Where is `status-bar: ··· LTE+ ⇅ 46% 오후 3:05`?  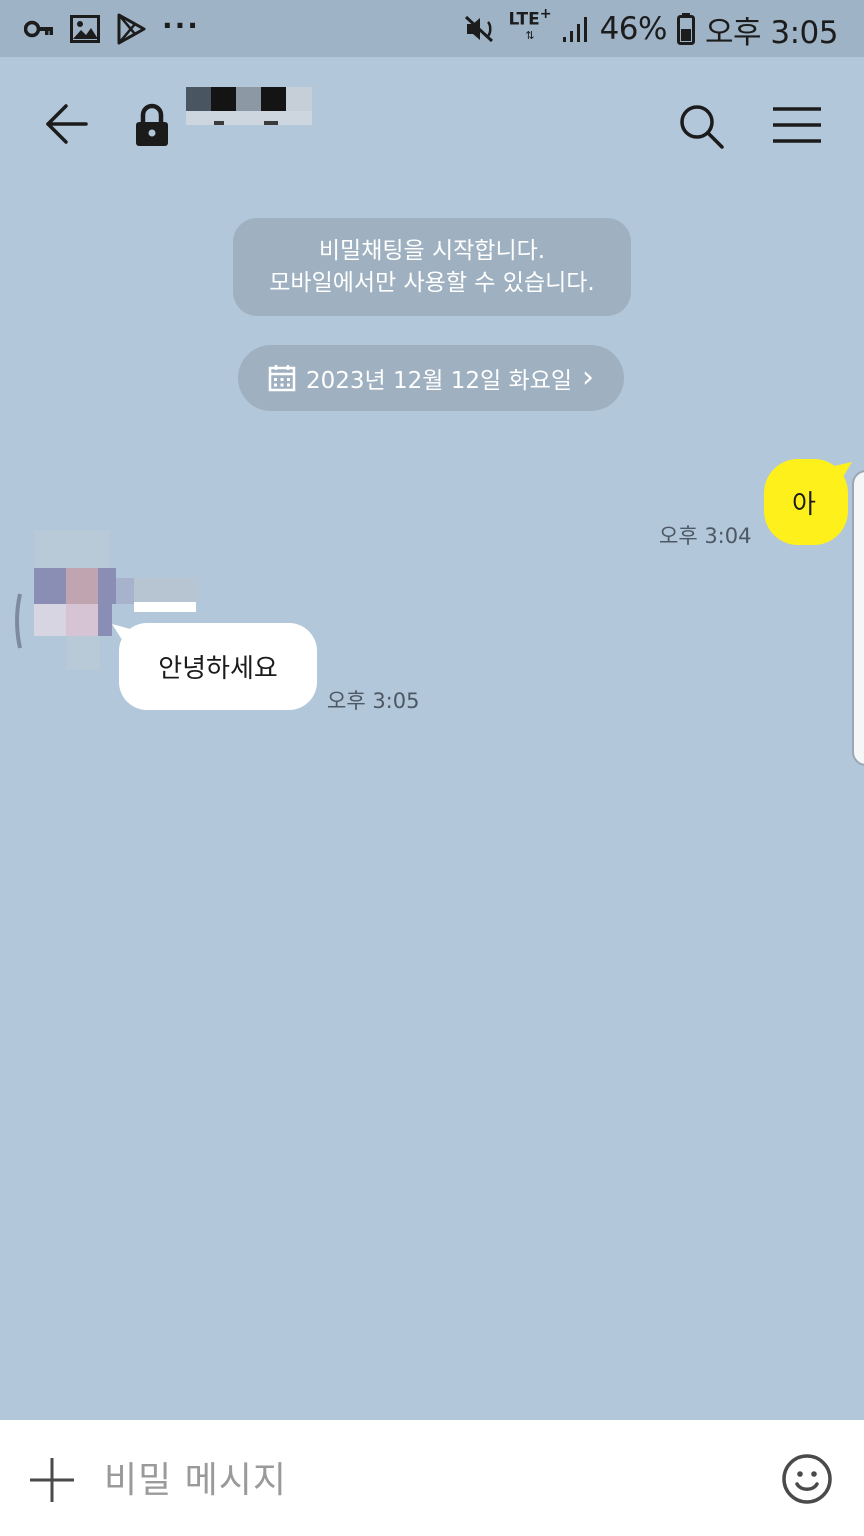
status-bar: ··· LTE+ ⇅ 46% 오후 3:05 is located at coordinates (432, 28).